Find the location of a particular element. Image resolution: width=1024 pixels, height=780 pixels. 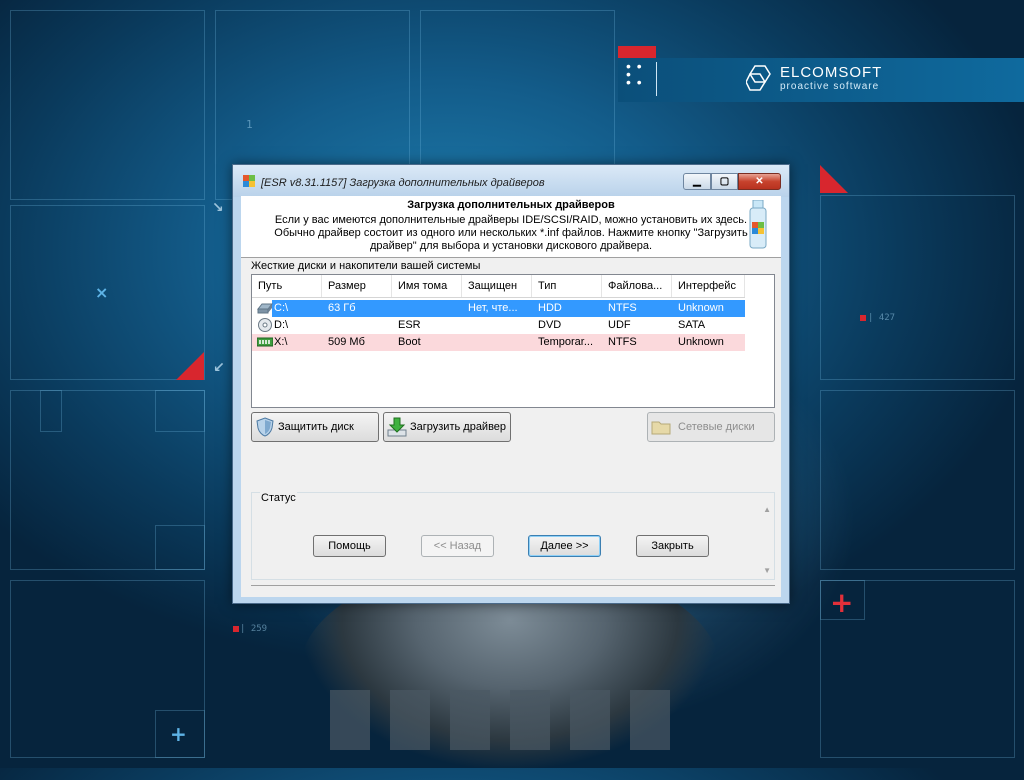

column-header-interface: Интерфейс is located at coordinates (708, 286).